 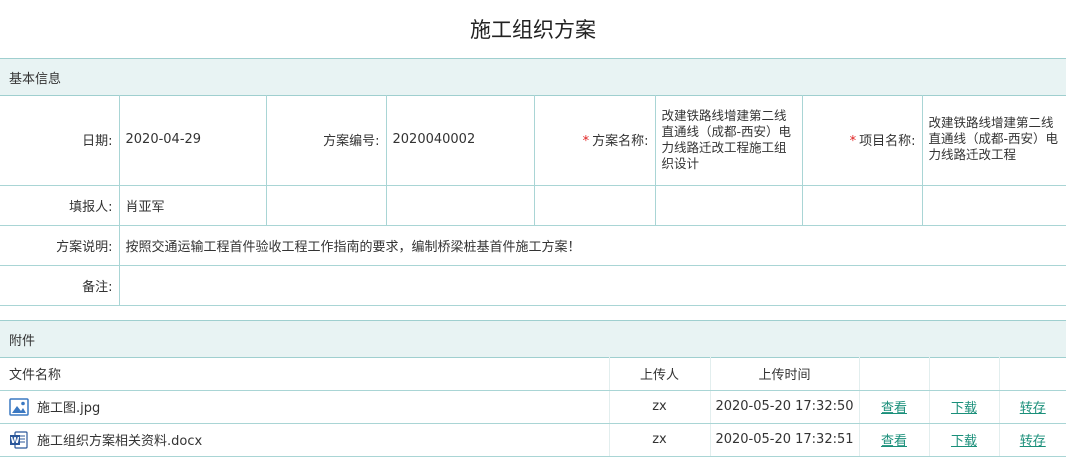 What do you see at coordinates (993, 140) in the screenshot?
I see `project-value: 改建铁路线增建第二线直通线（成都-西安）电力线路迁改工程` at bounding box center [993, 140].